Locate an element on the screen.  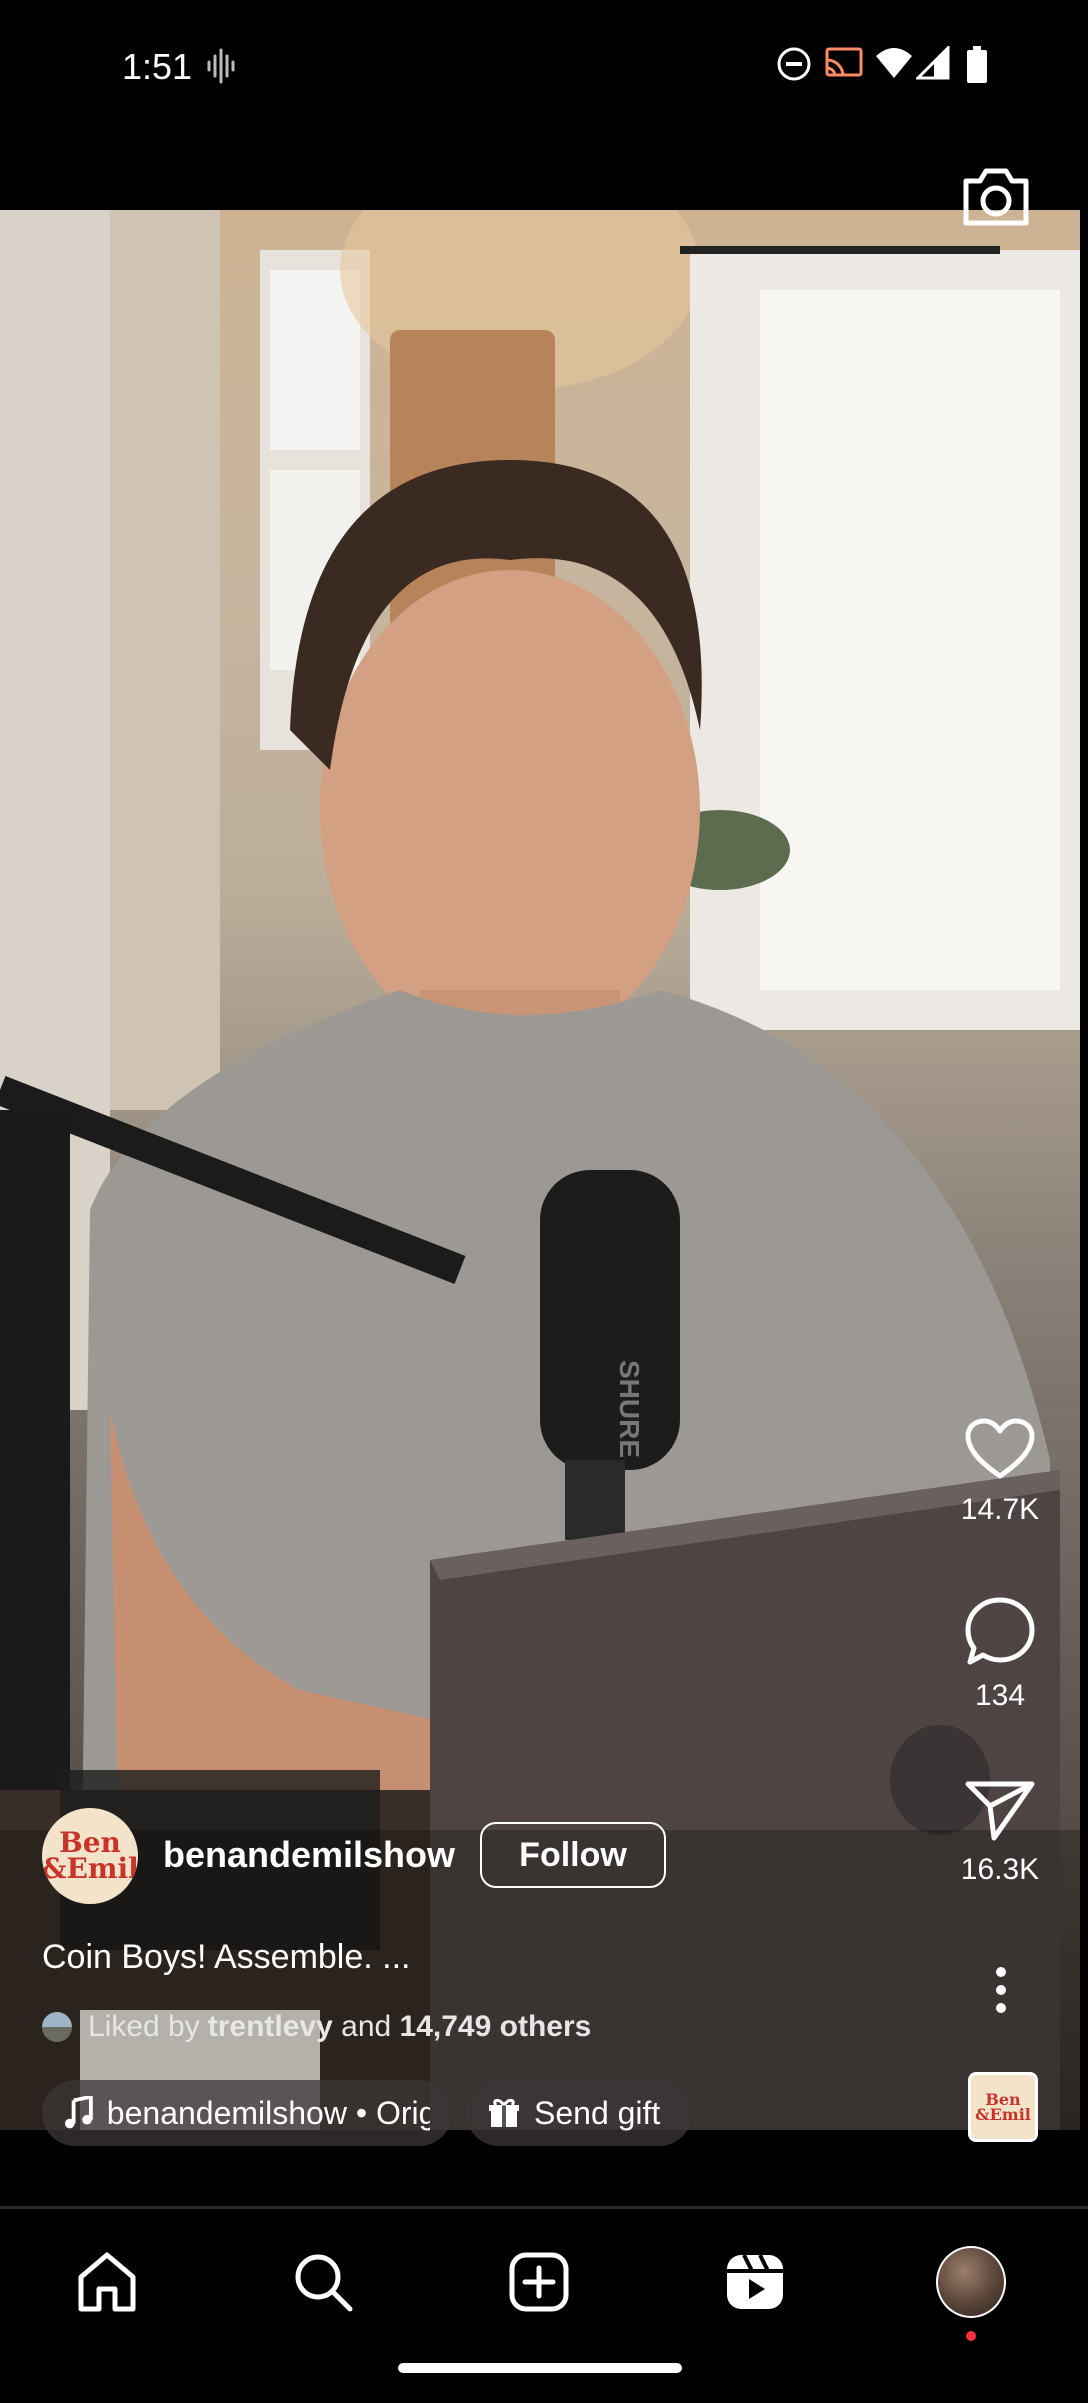
send-gift-button: Send gift is located at coordinates (579, 2113).